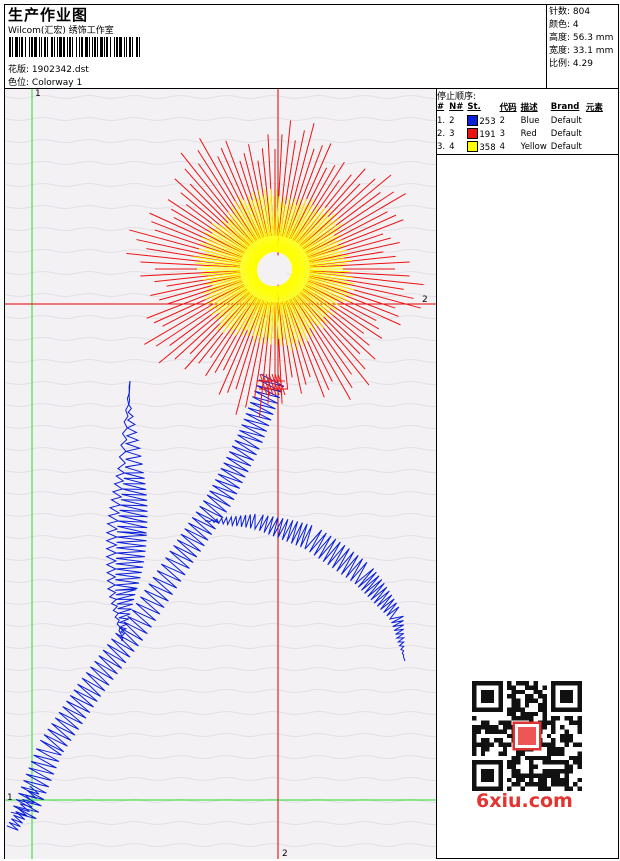 Image resolution: width=620 pixels, height=861 pixels. I want to click on stop-col-header: Brand, so click(565, 107).